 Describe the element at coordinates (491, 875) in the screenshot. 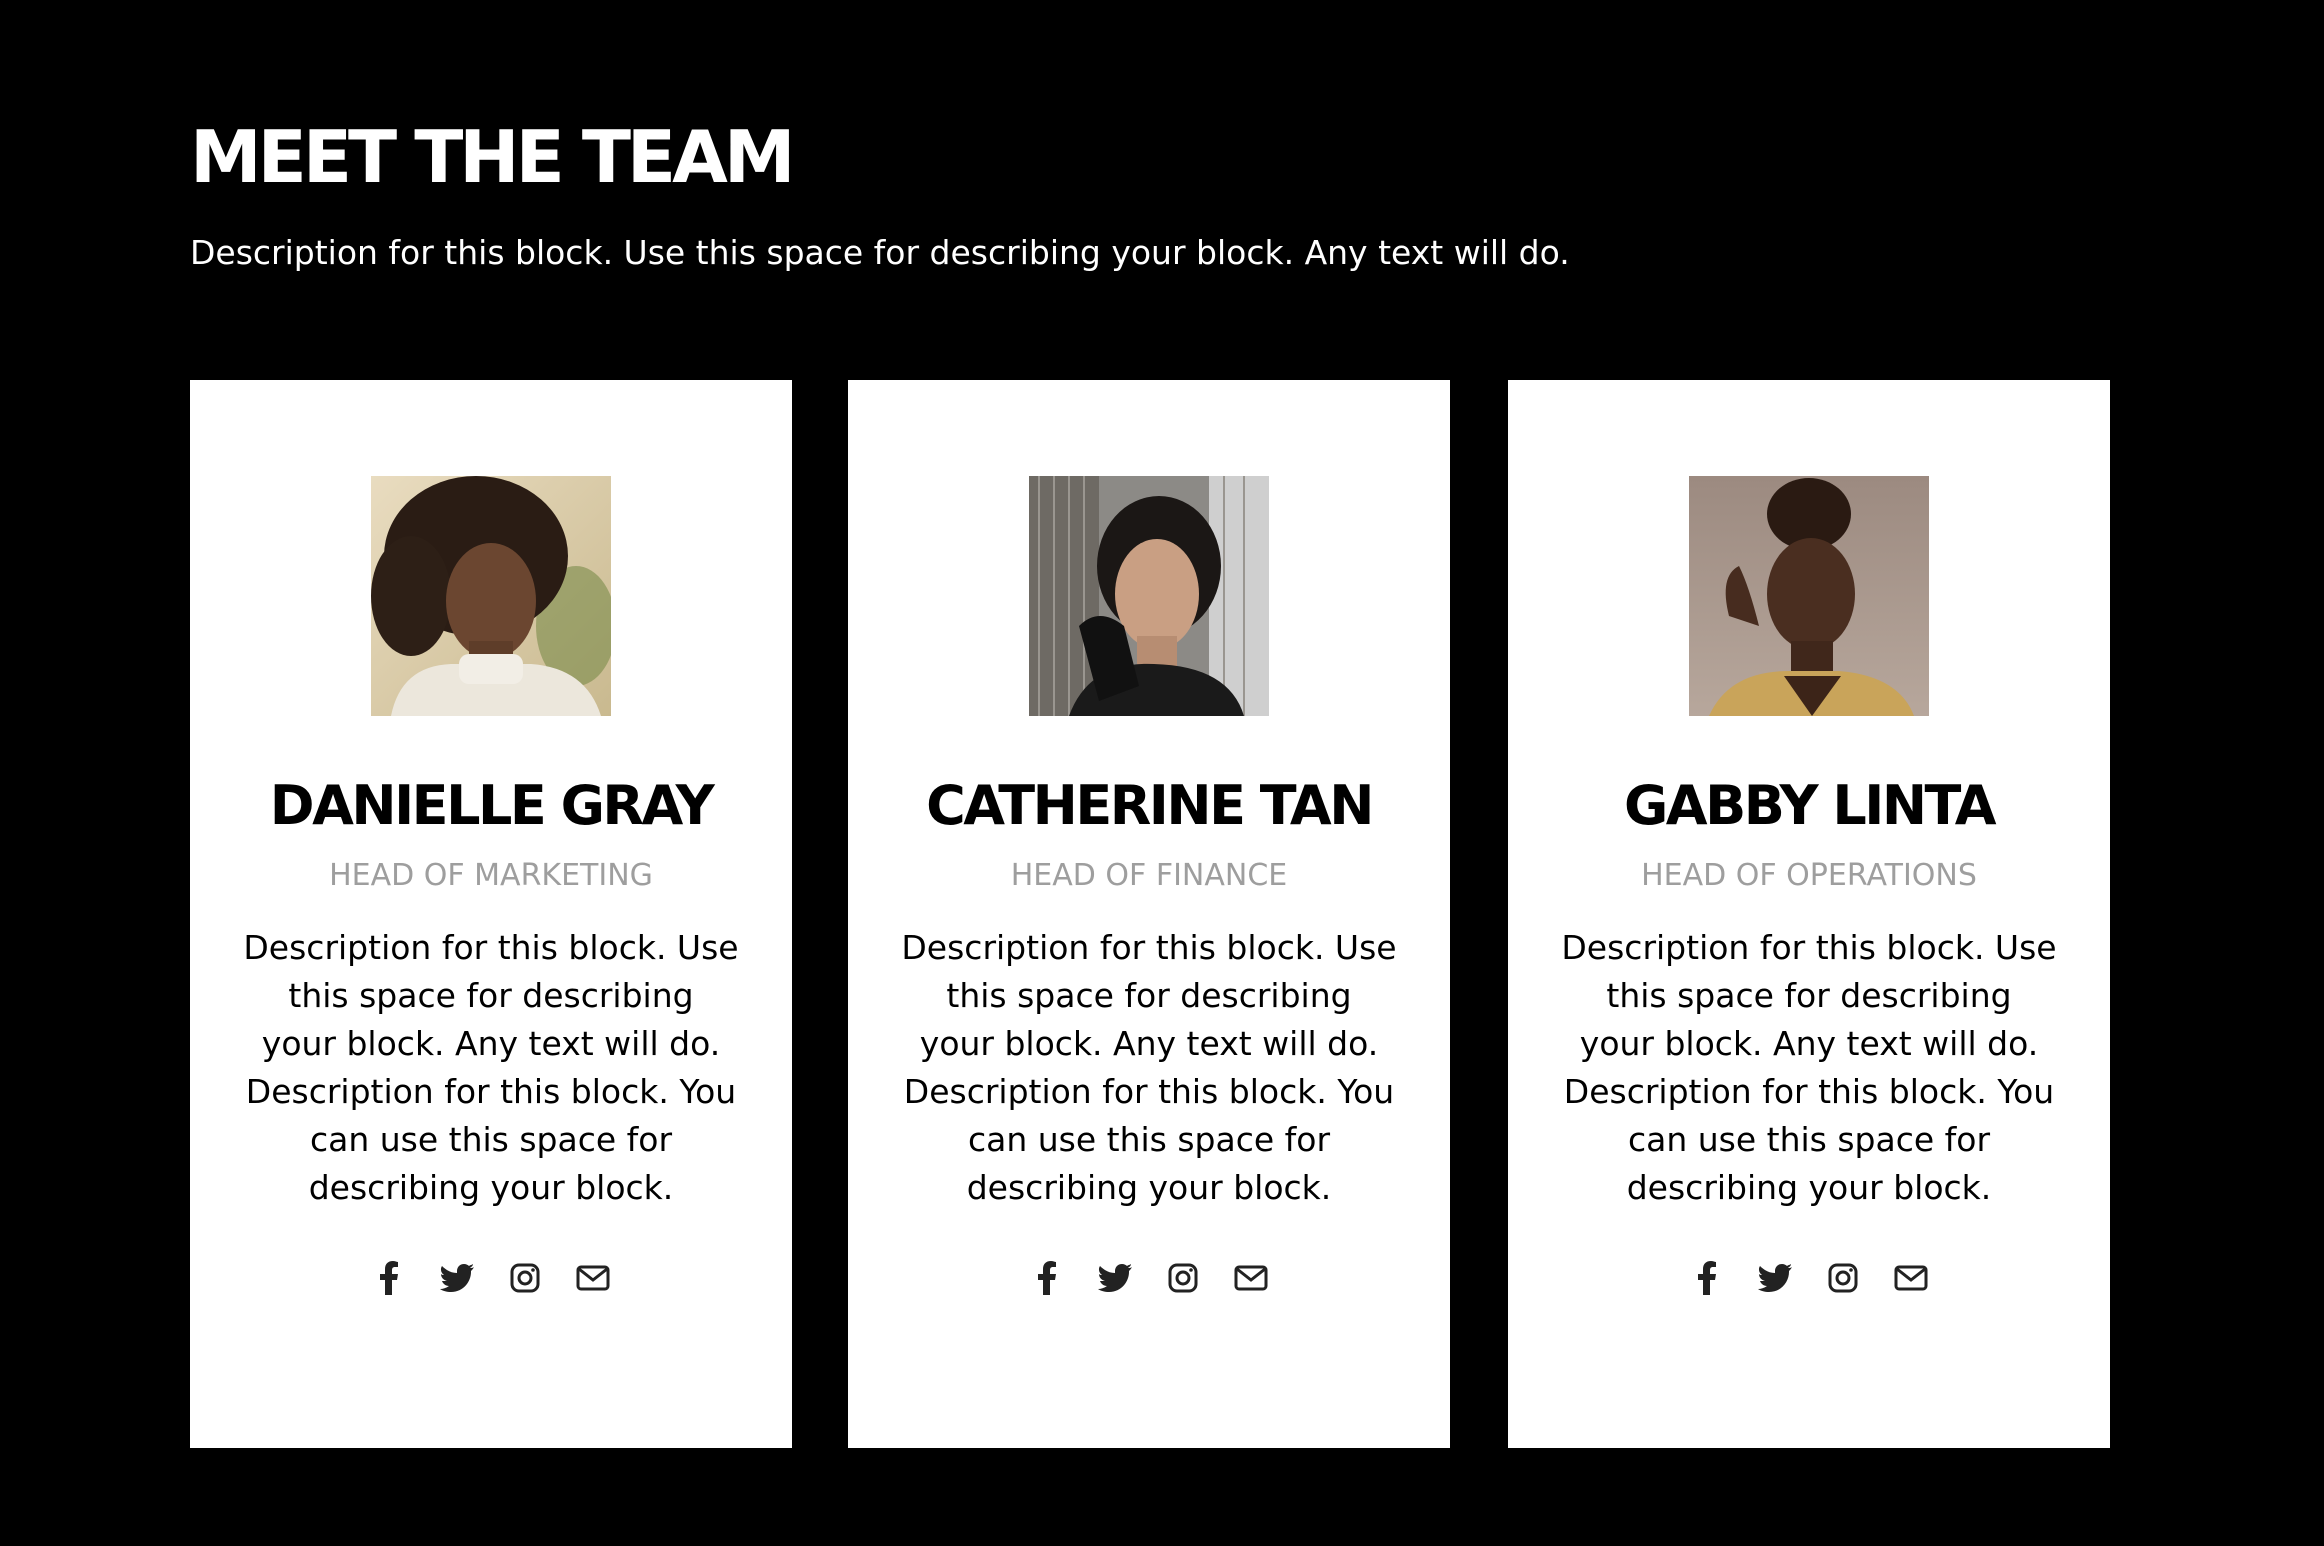

I see `member-role: HEAD OF MARKETING` at that location.